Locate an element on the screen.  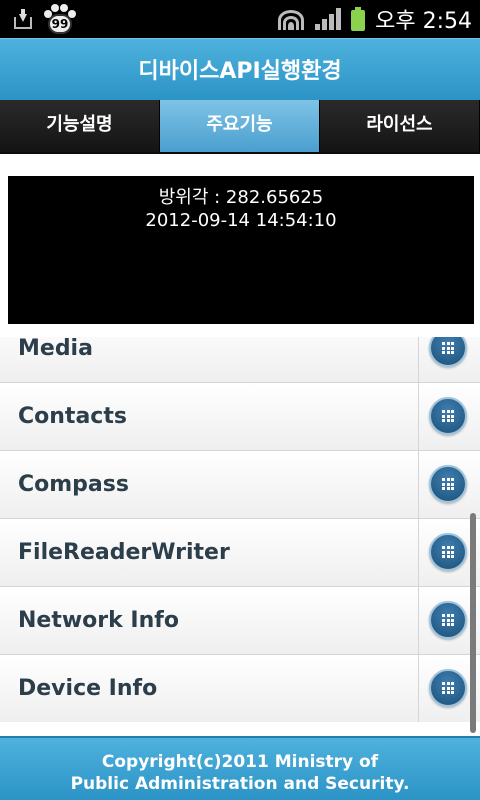
timestamp-readout: 2012-09-14 14:54:10 is located at coordinates (241, 220).